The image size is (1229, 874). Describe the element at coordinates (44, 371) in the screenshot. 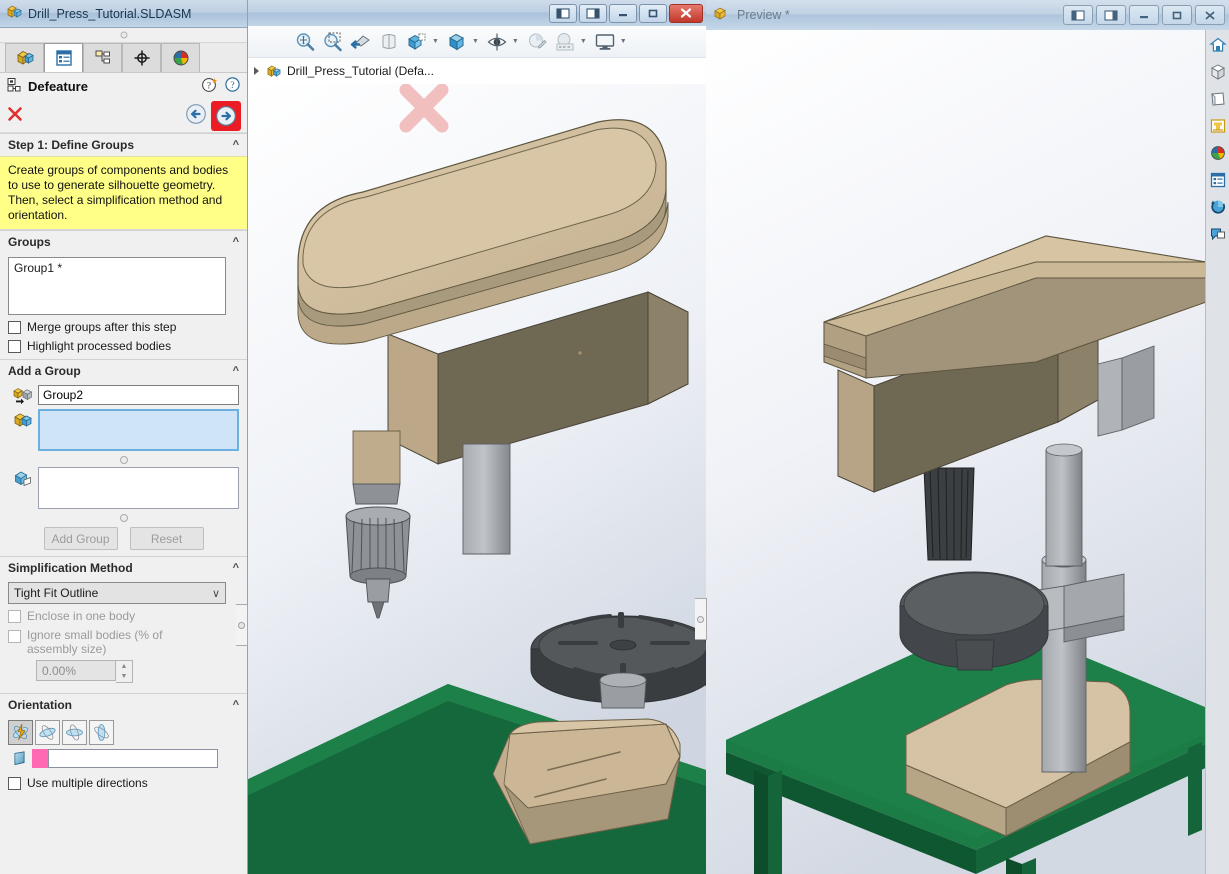

I see `add-group-header-label: Add a Group` at that location.